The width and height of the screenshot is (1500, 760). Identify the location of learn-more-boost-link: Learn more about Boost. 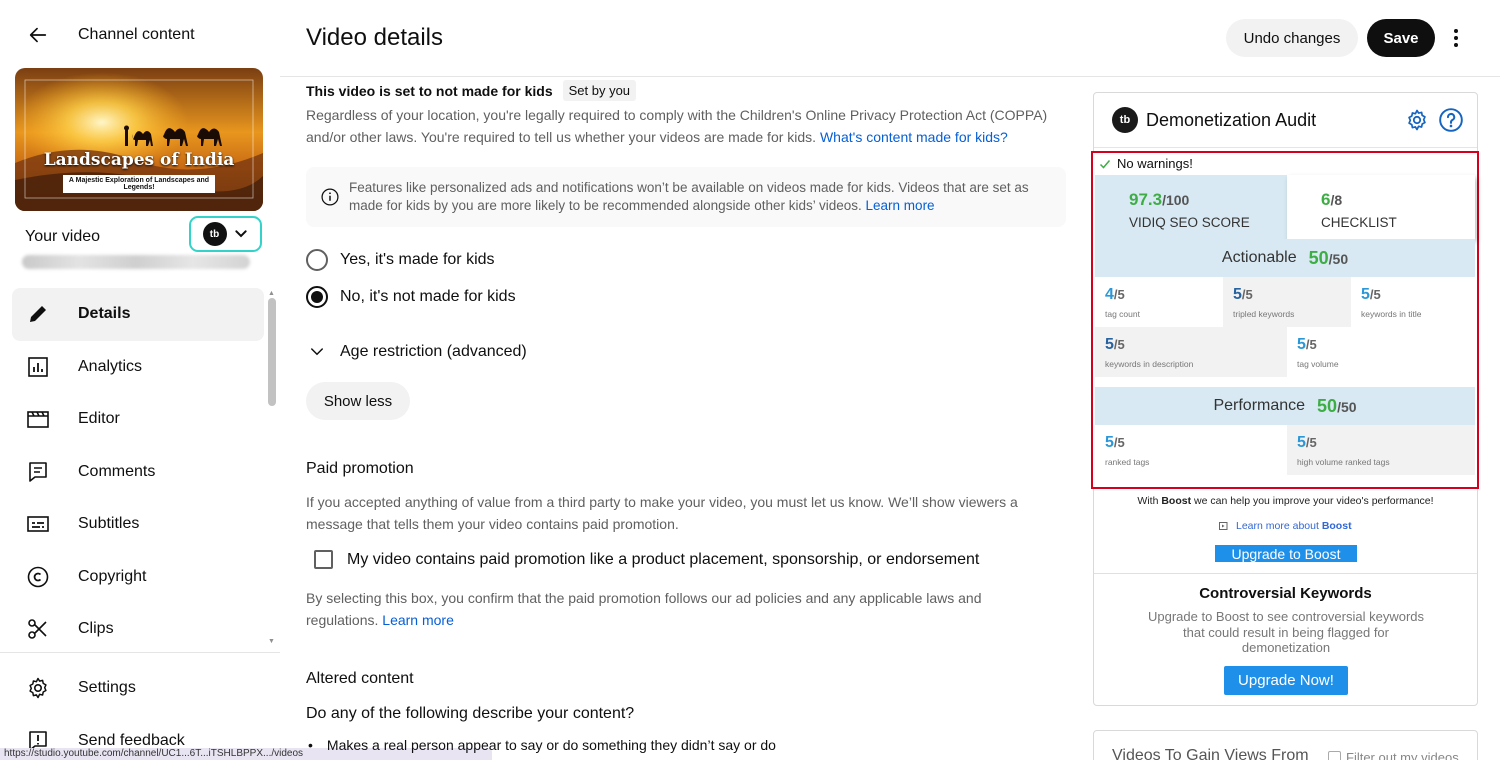
(1285, 526).